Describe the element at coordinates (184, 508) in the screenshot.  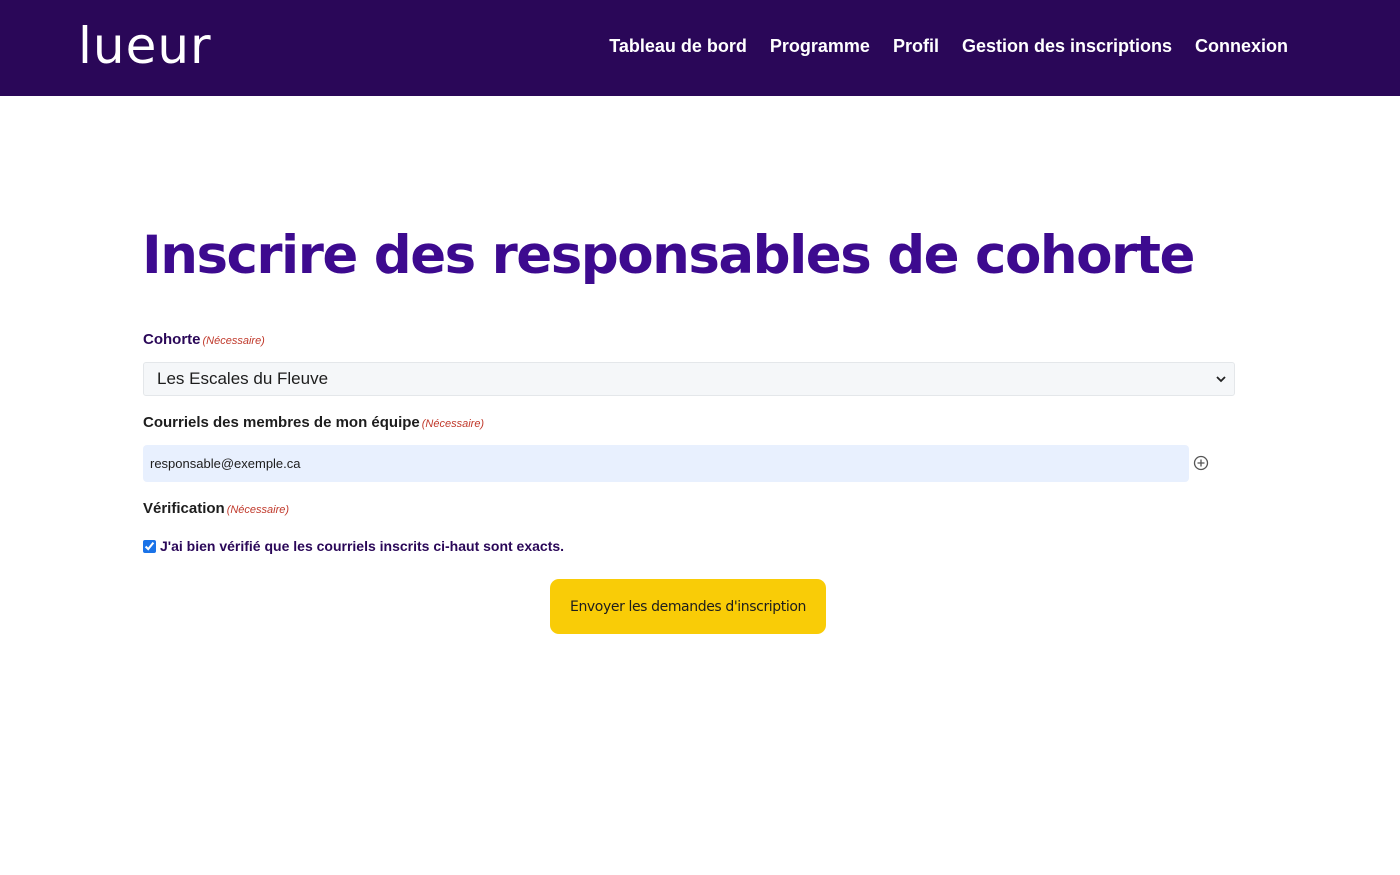
I see `verification-label-text: Vérification` at that location.